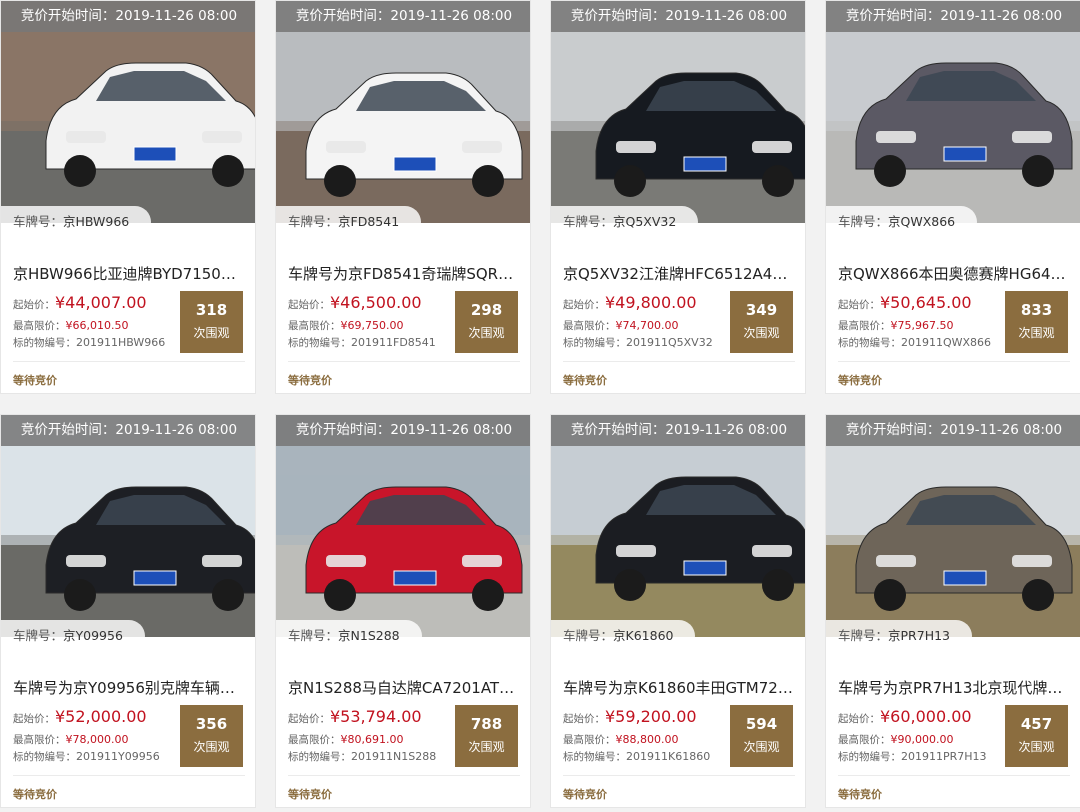 This screenshot has height=812, width=1080. What do you see at coordinates (369, 221) in the screenshot?
I see `plate-number: 京FD8541` at bounding box center [369, 221].